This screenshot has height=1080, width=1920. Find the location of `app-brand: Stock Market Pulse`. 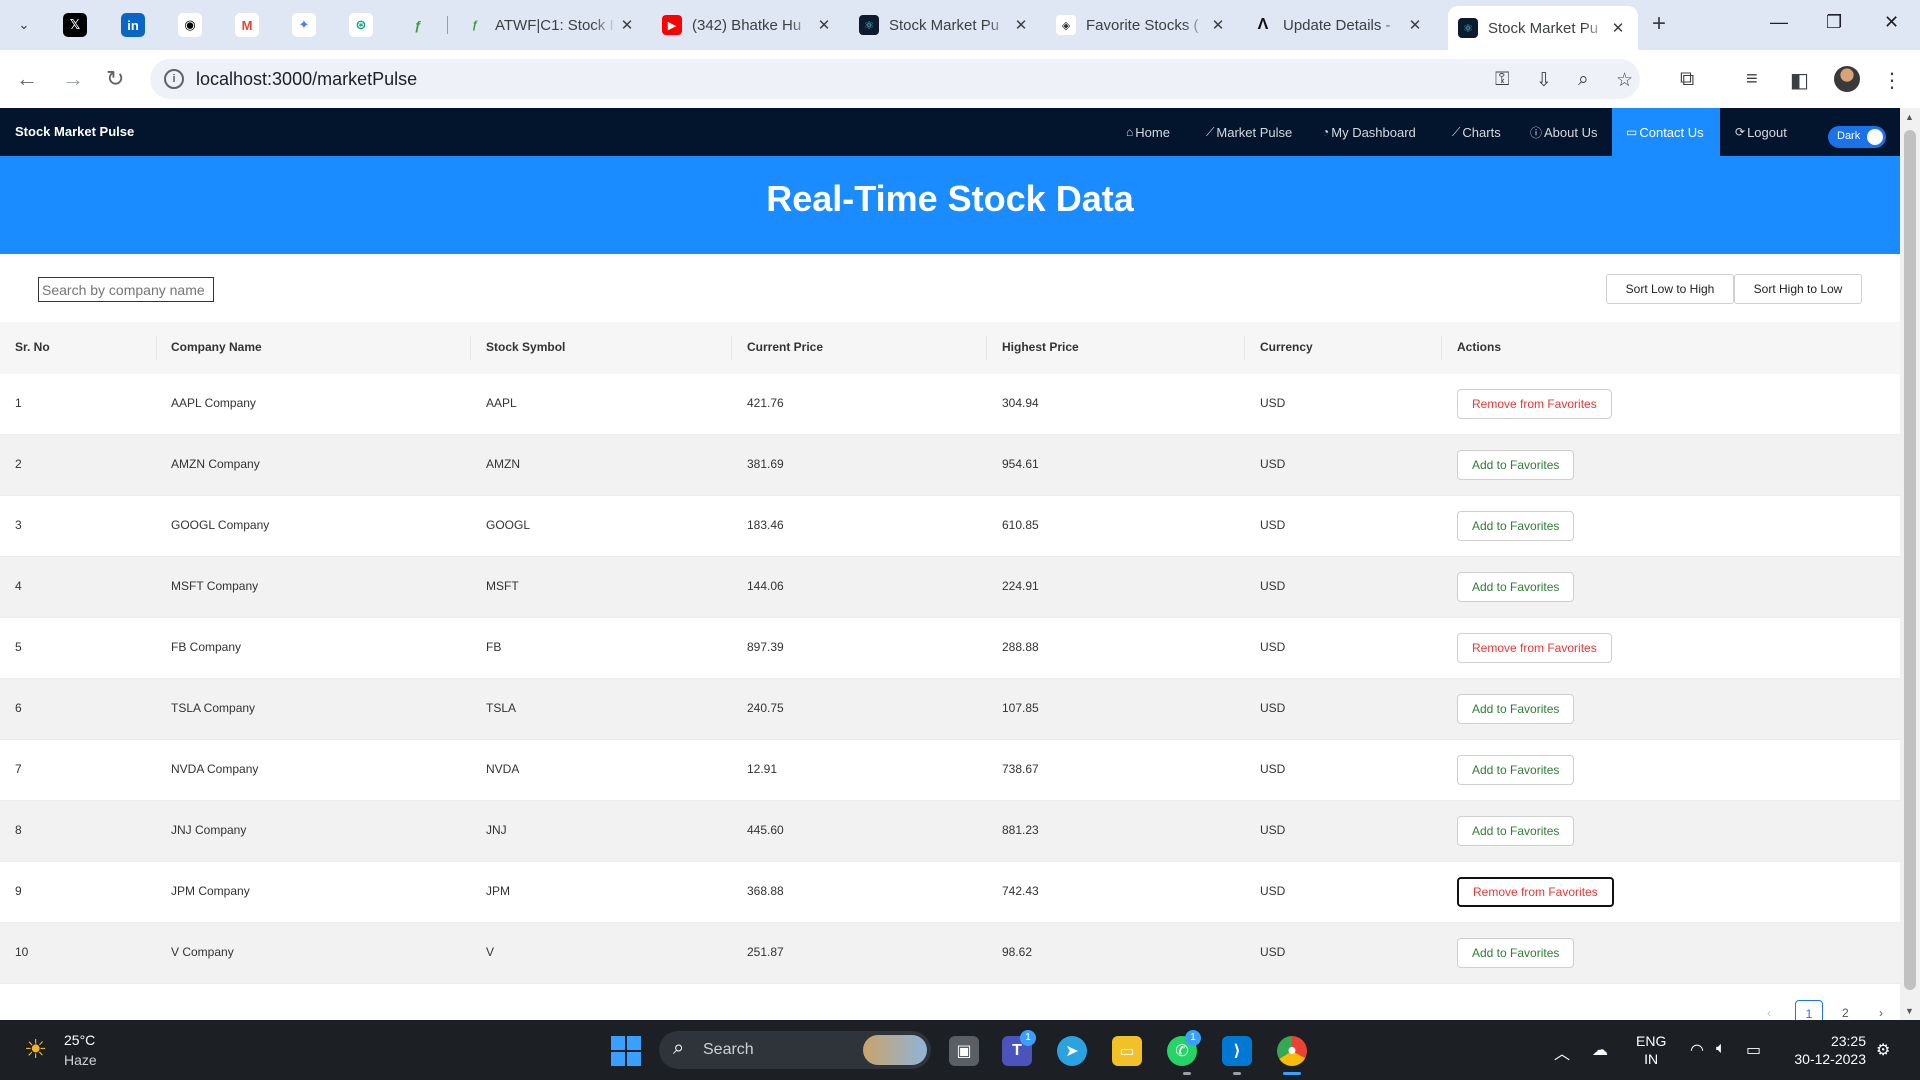

app-brand: Stock Market Pulse is located at coordinates (74, 131).